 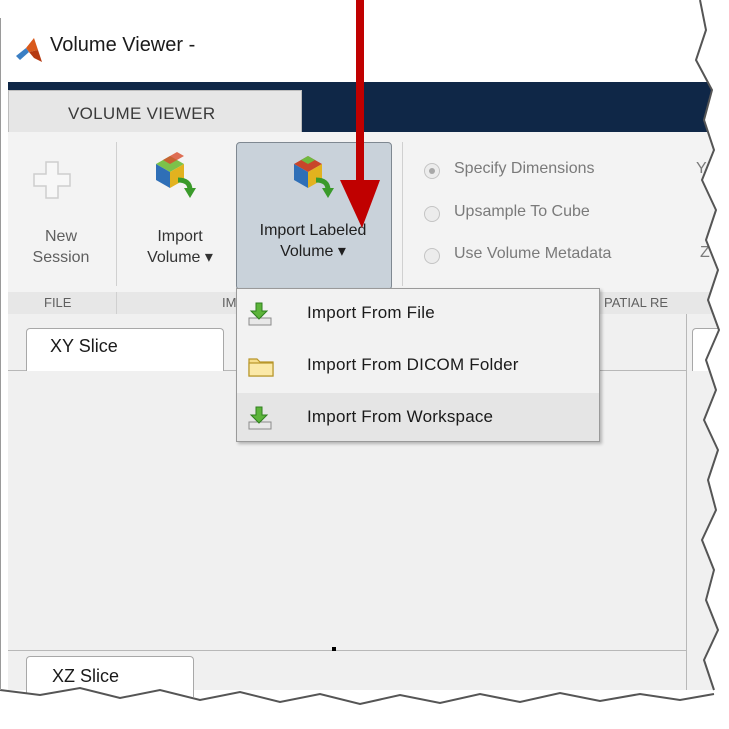 What do you see at coordinates (347, 650) in the screenshot?
I see `pane-divider` at bounding box center [347, 650].